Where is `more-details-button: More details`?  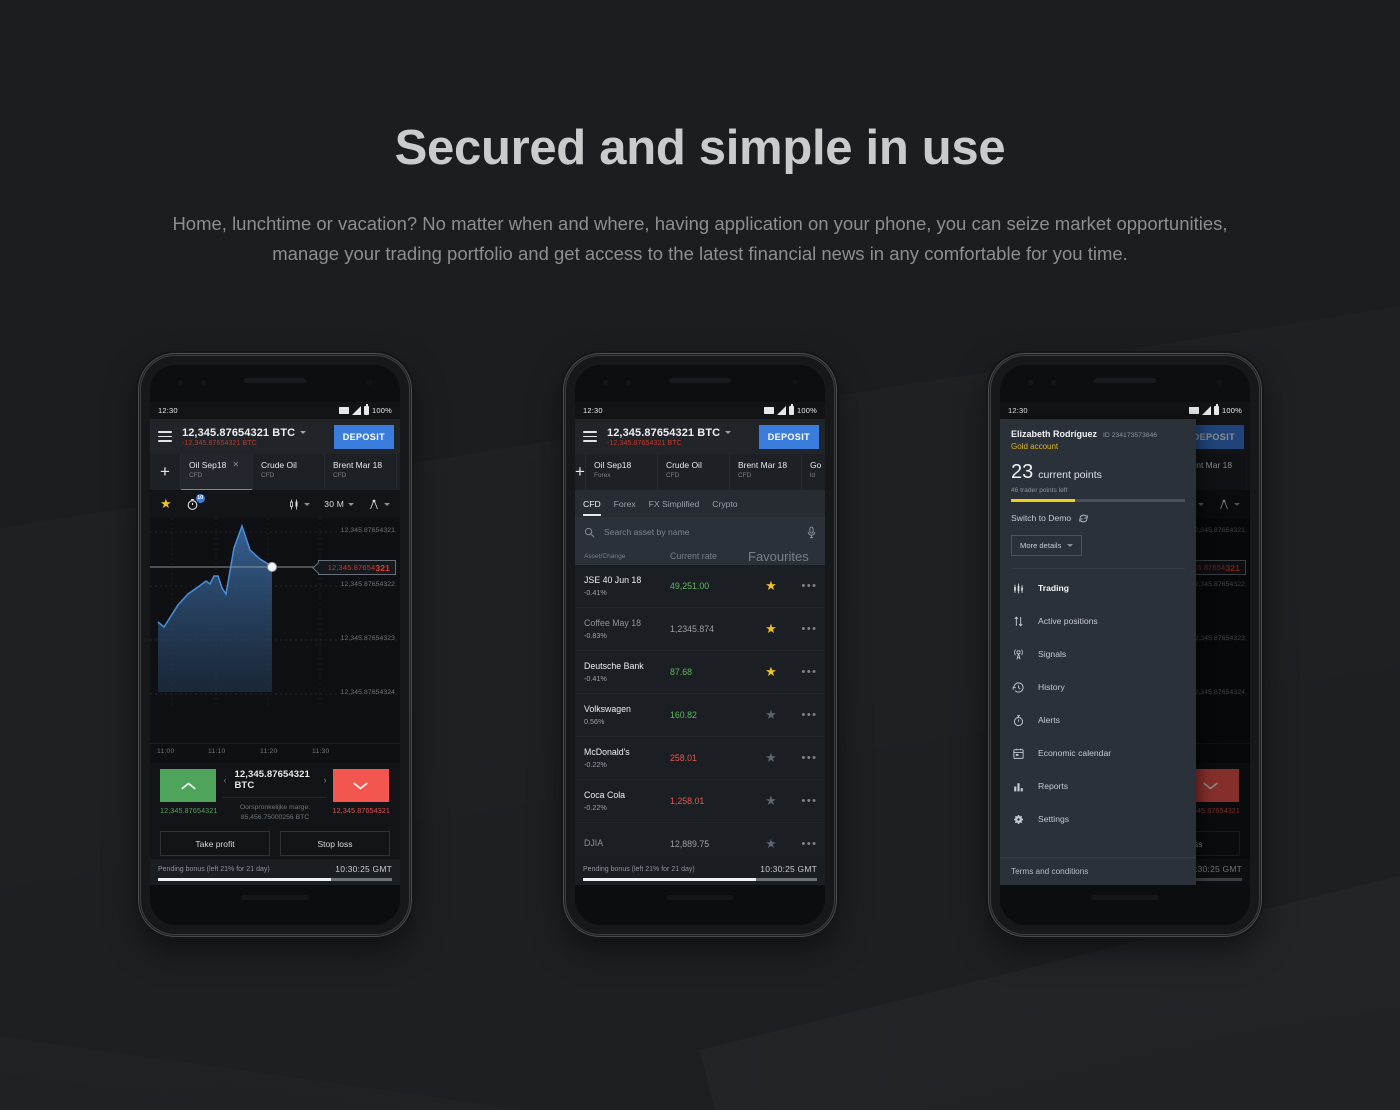
more-details-button: More details is located at coordinates (1047, 545).